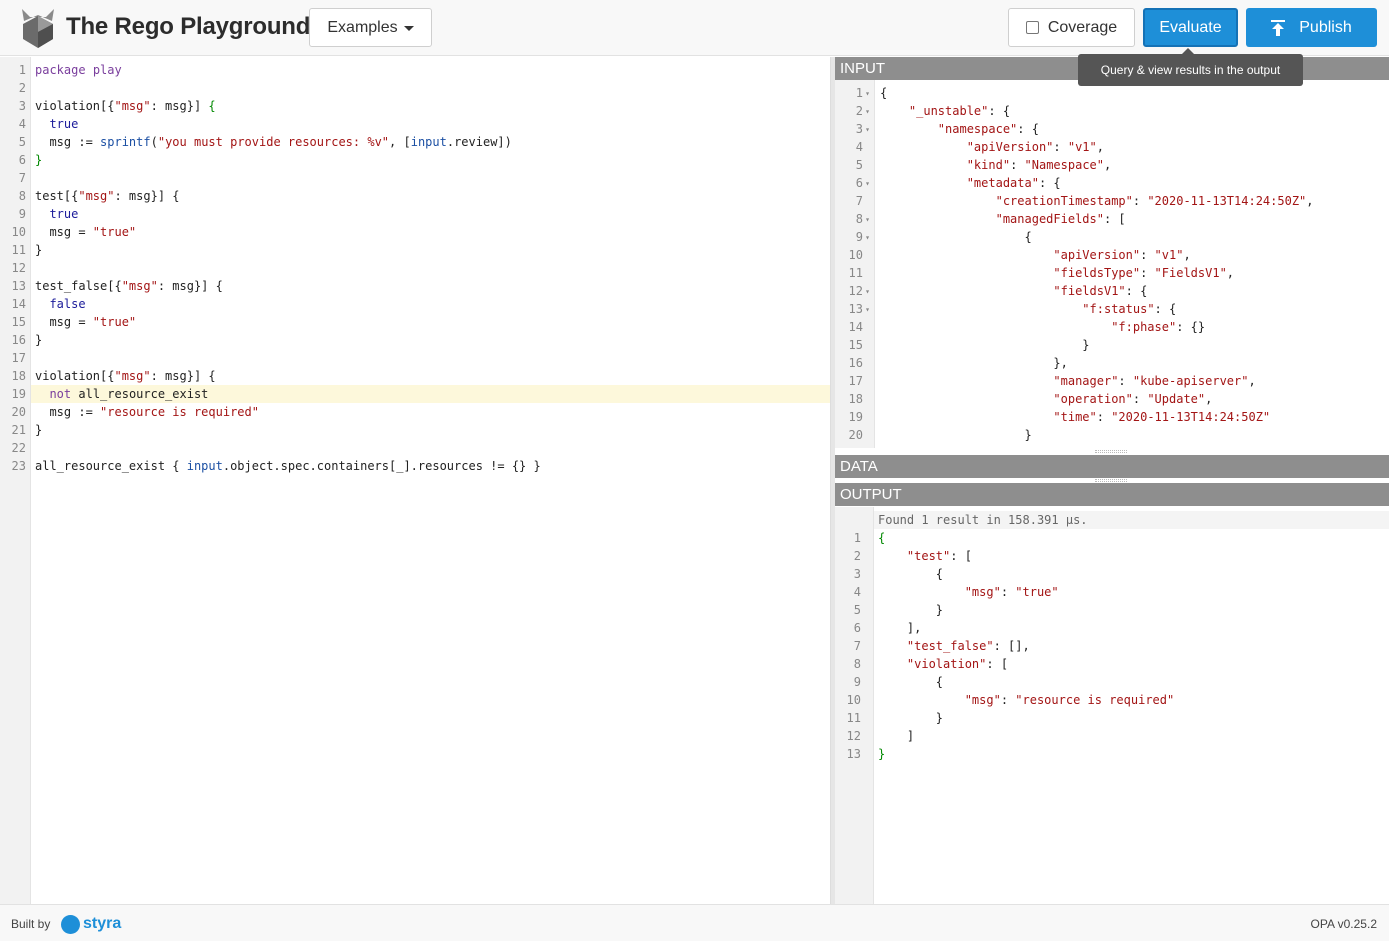 The height and width of the screenshot is (941, 1389). I want to click on code-token: "apiVersion", so click(1097, 255).